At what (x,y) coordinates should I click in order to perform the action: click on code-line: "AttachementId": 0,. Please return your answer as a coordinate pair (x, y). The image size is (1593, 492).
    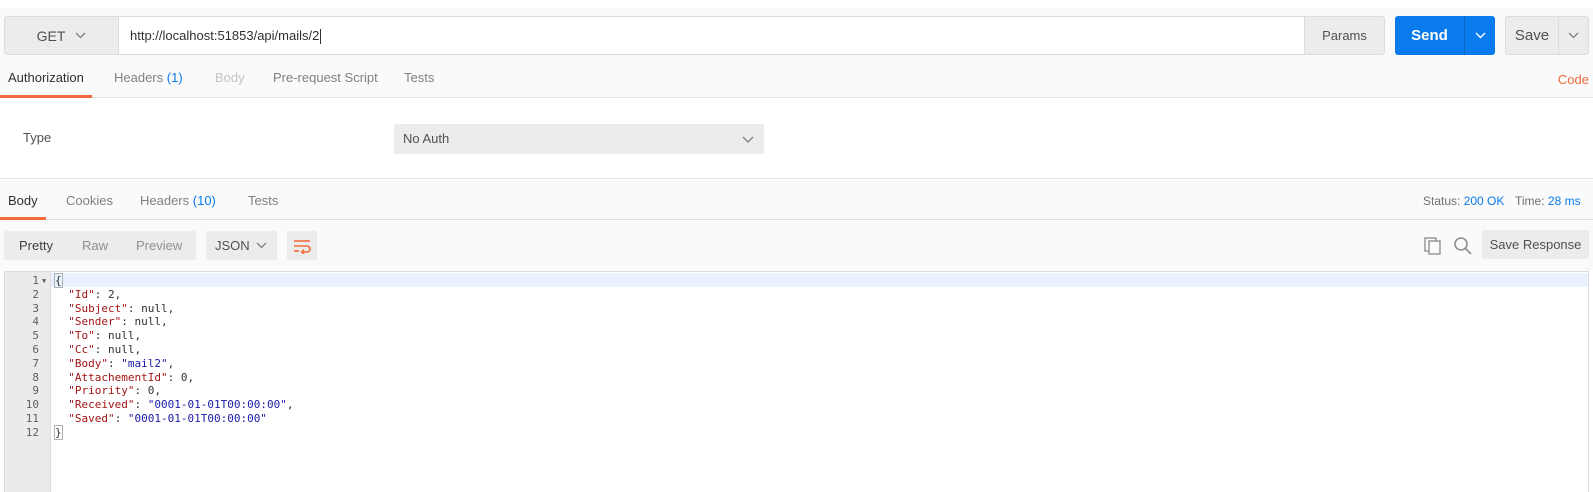
    Looking at the image, I should click on (124, 378).